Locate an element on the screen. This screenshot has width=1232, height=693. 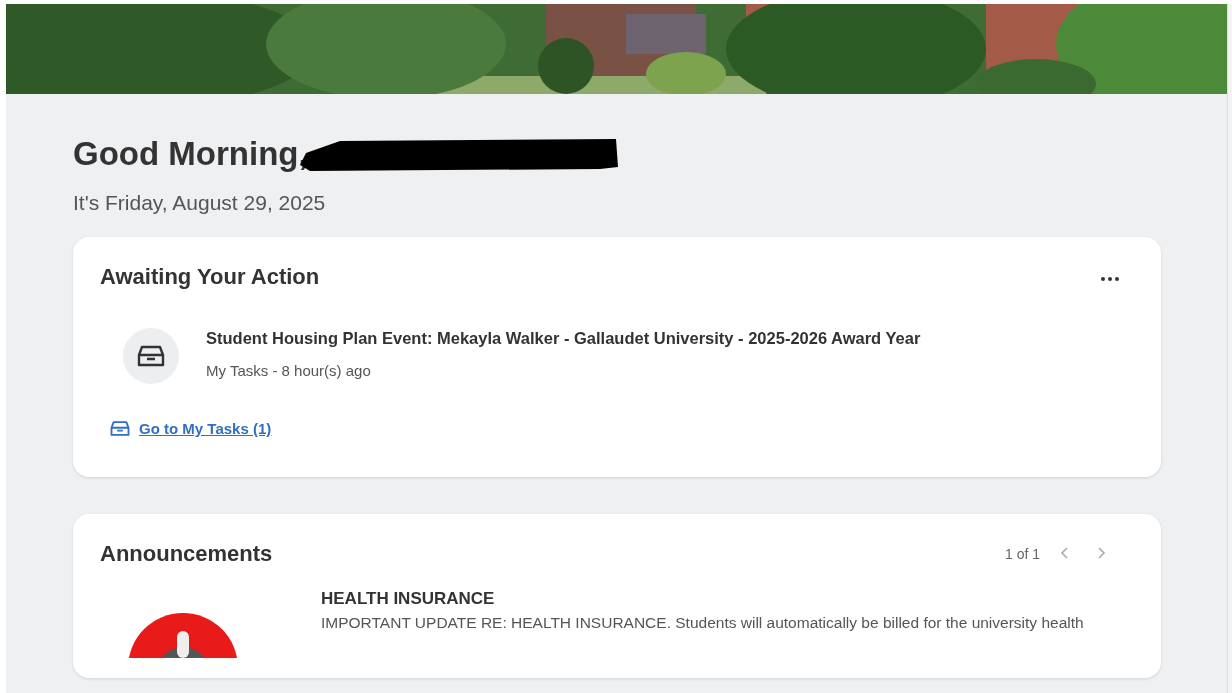
ellipsis-icon is located at coordinates (1110, 278).